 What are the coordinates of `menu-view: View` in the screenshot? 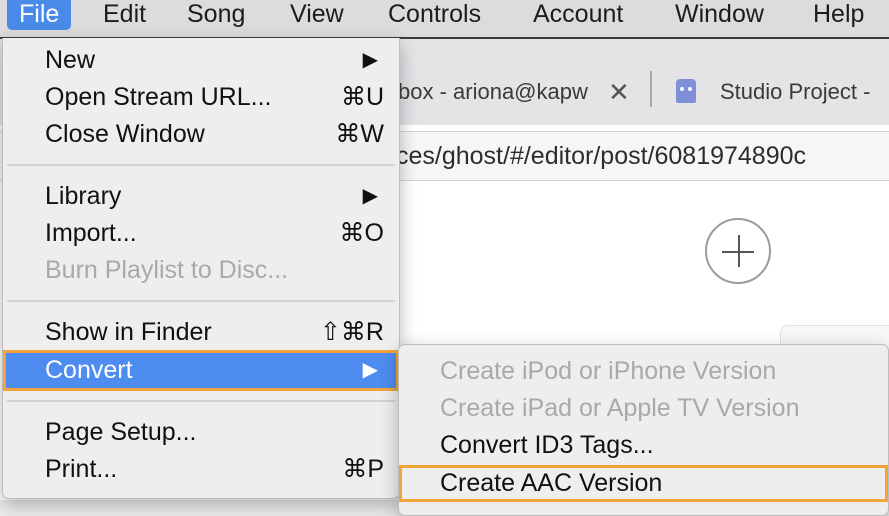 It's located at (317, 15).